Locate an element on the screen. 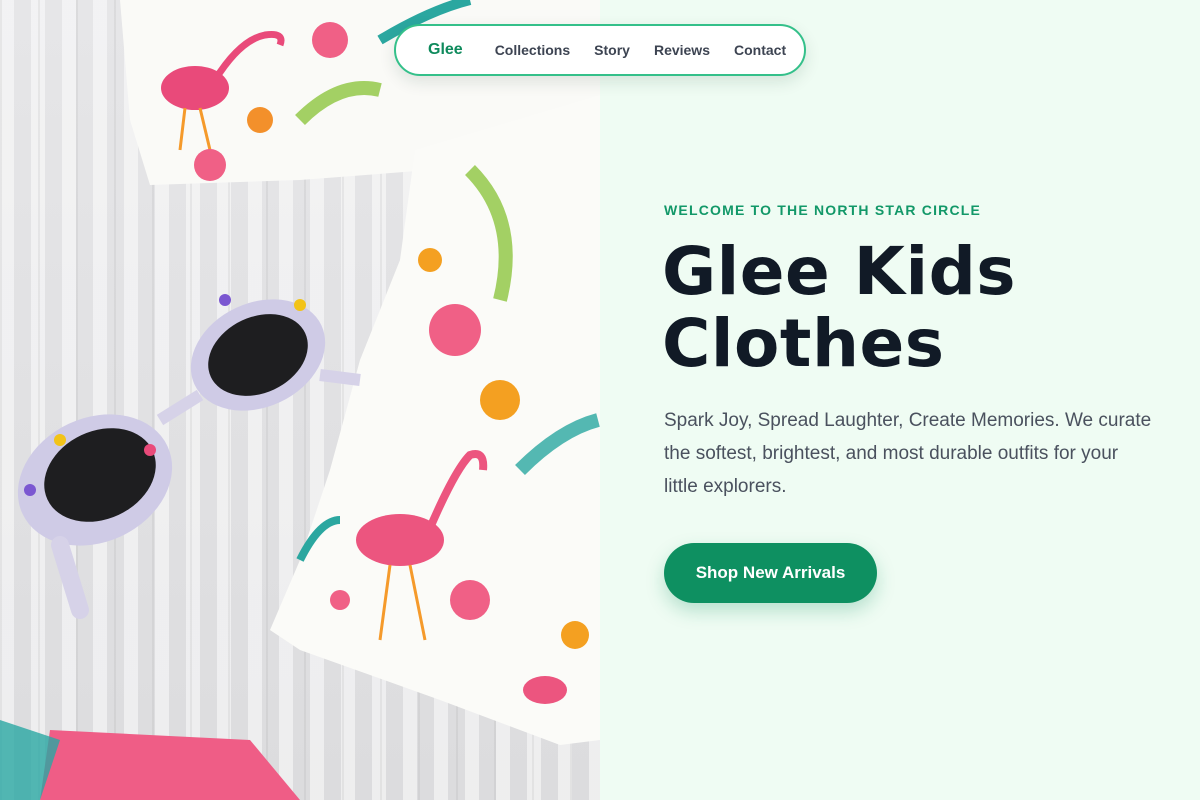 The height and width of the screenshot is (800, 1200). nav-link-story: Story is located at coordinates (612, 50).